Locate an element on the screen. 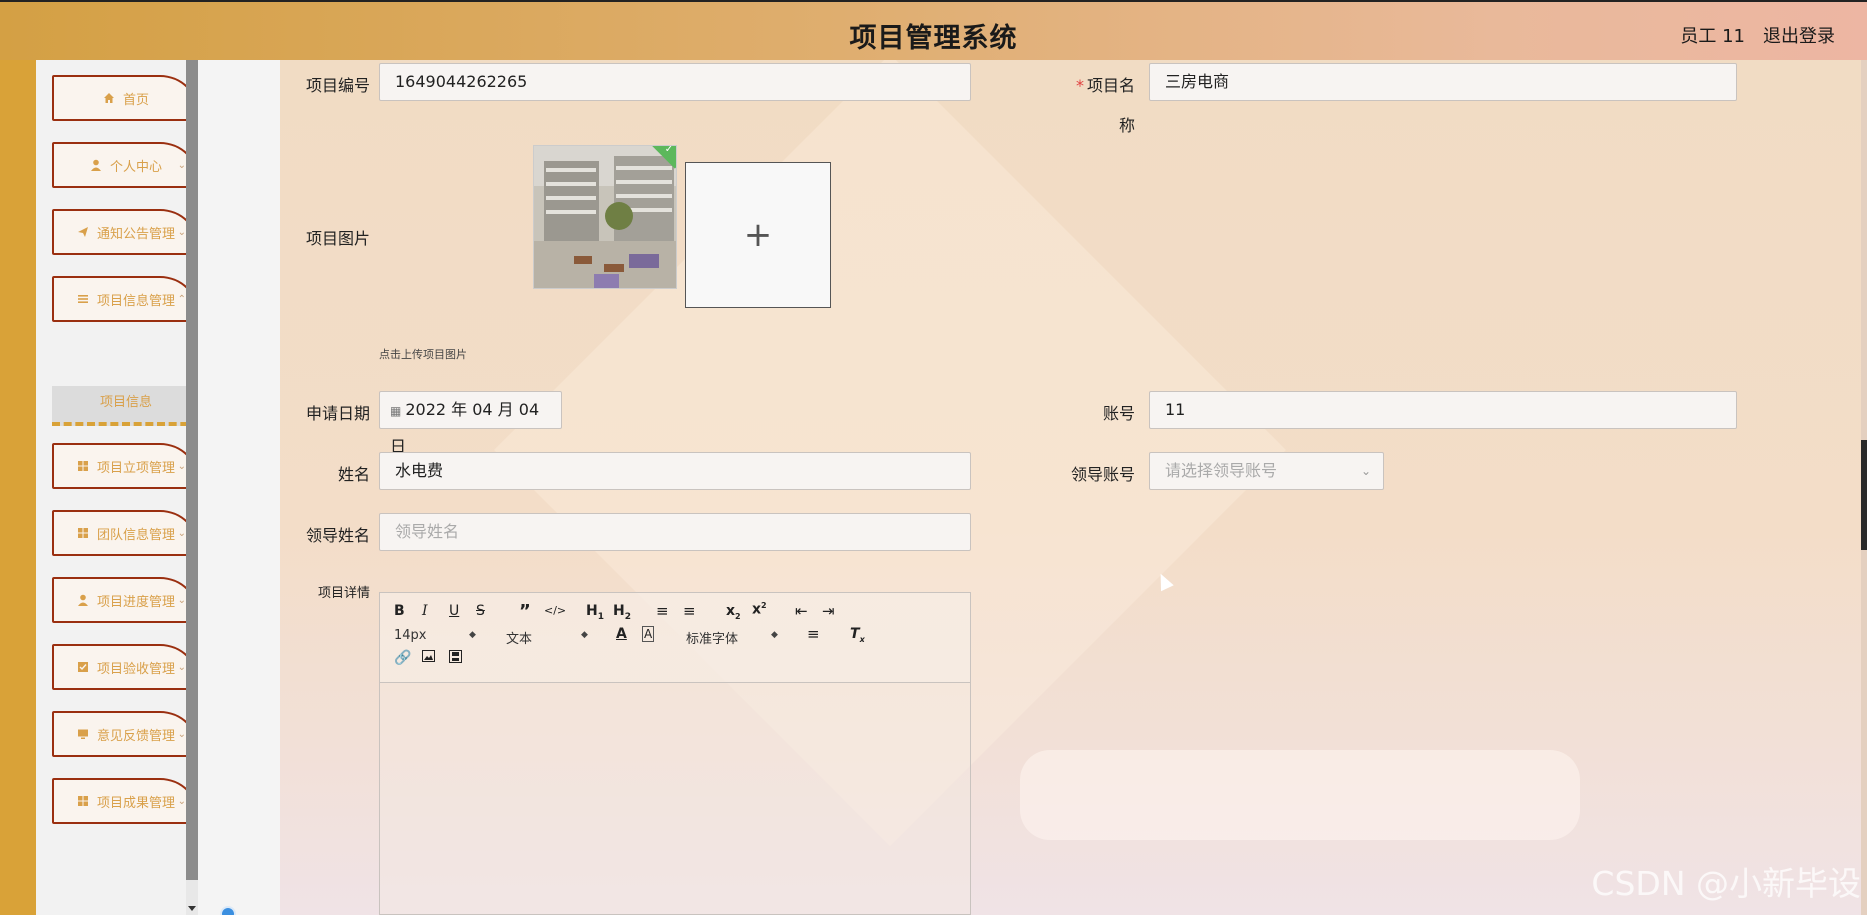  sidebar-subitem-project-info: 项目信息 is located at coordinates (126, 406).